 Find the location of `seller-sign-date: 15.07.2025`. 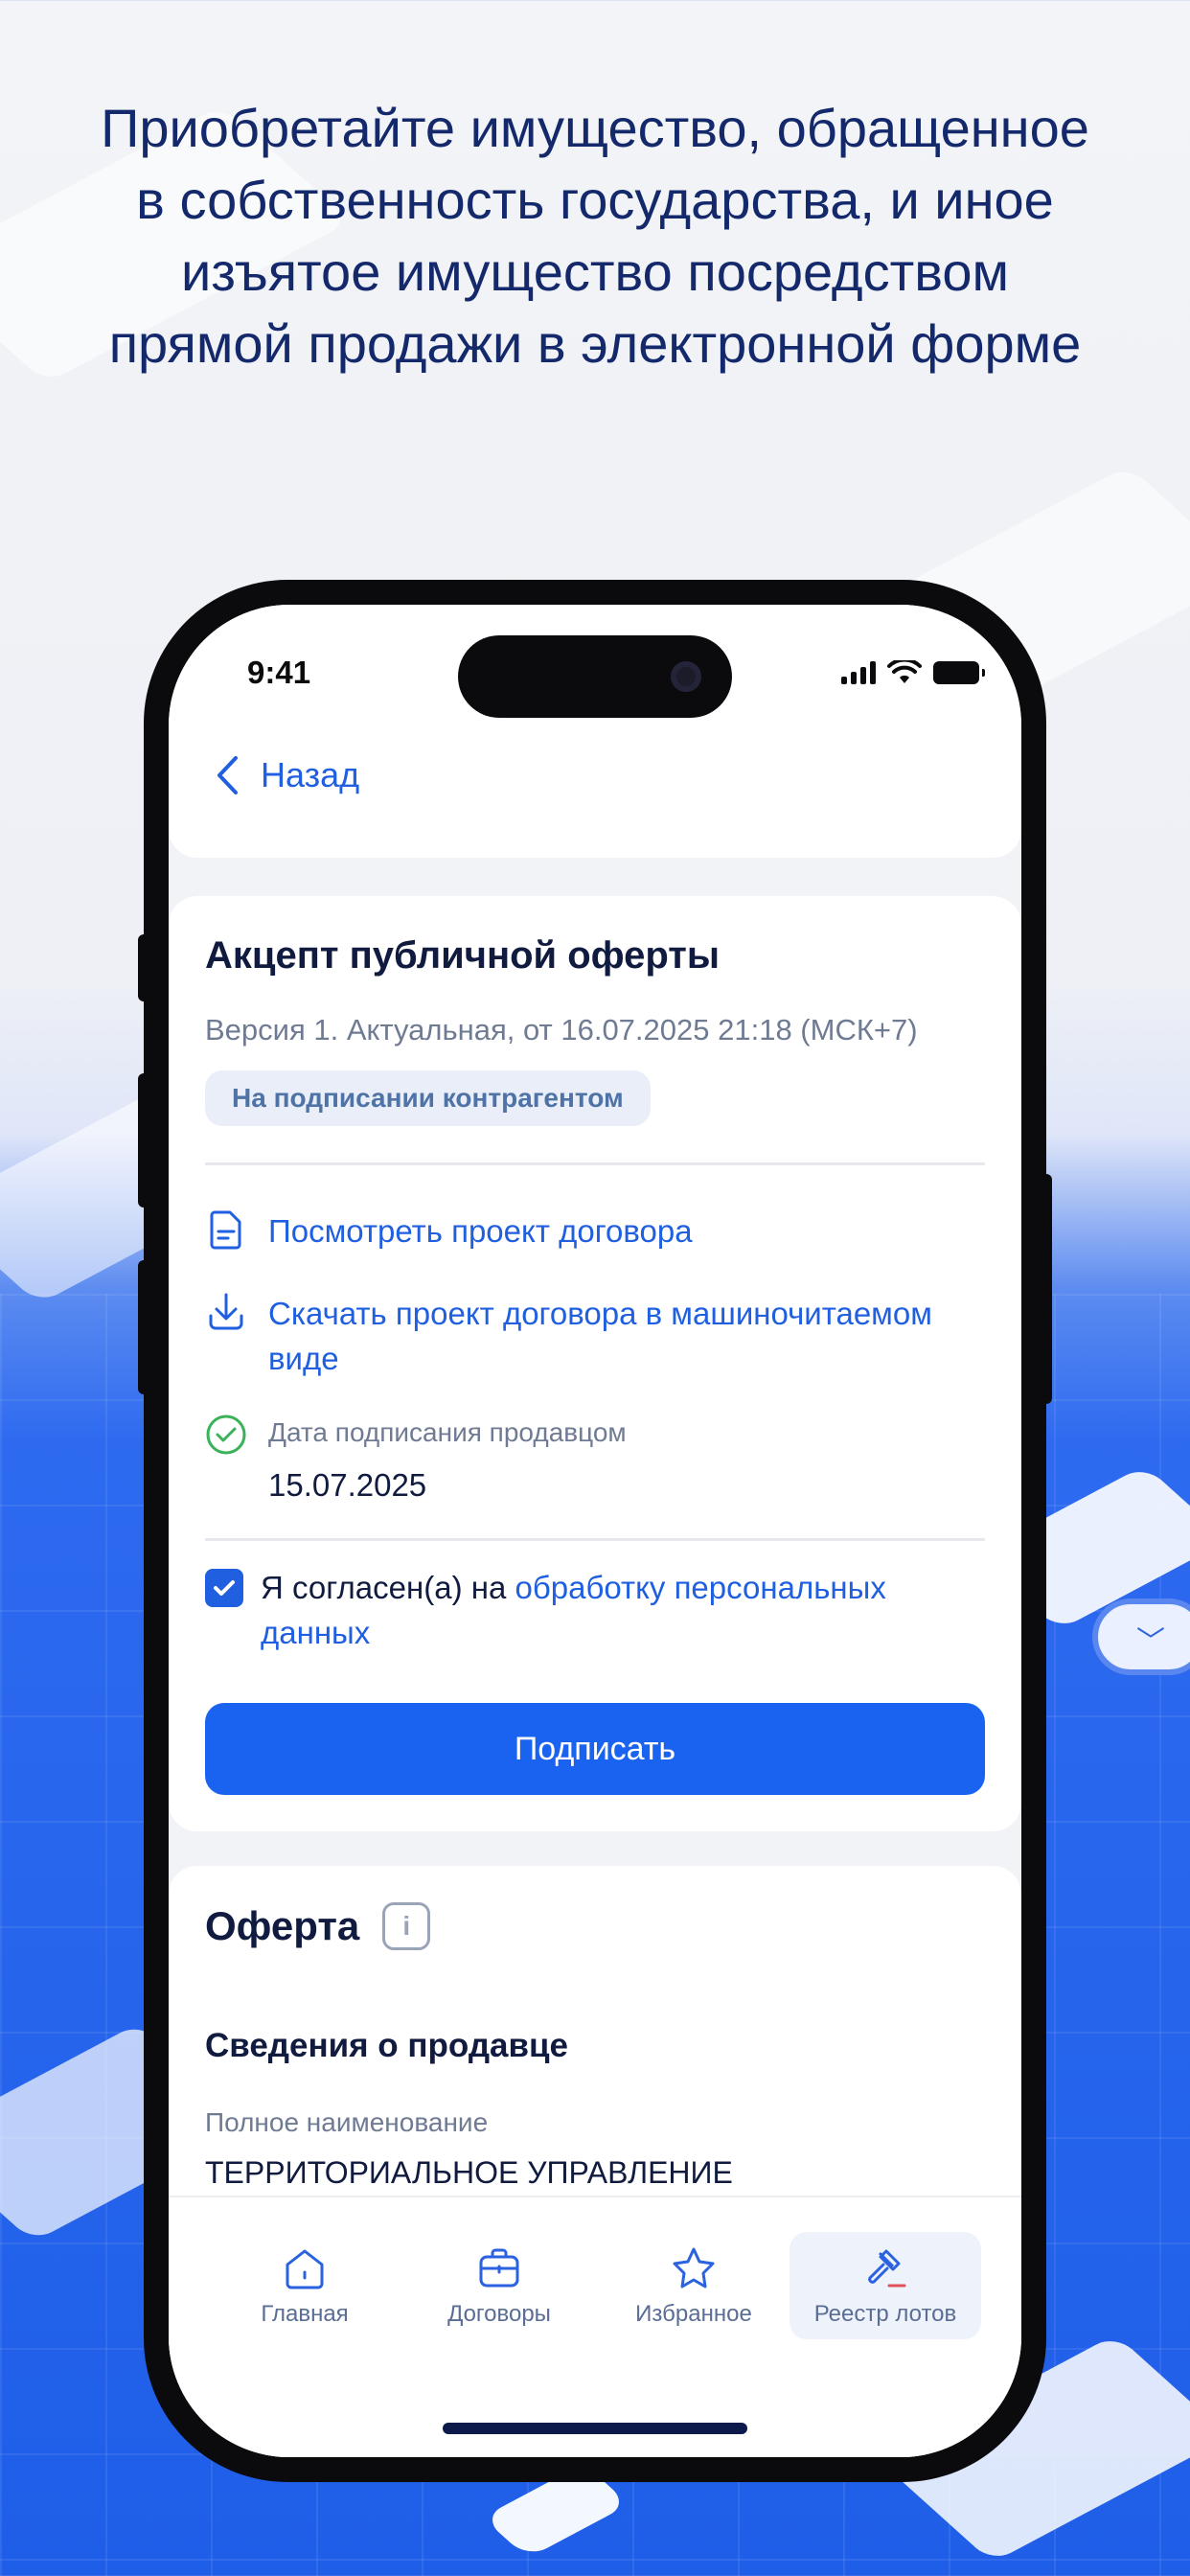

seller-sign-date: 15.07.2025 is located at coordinates (348, 1485).